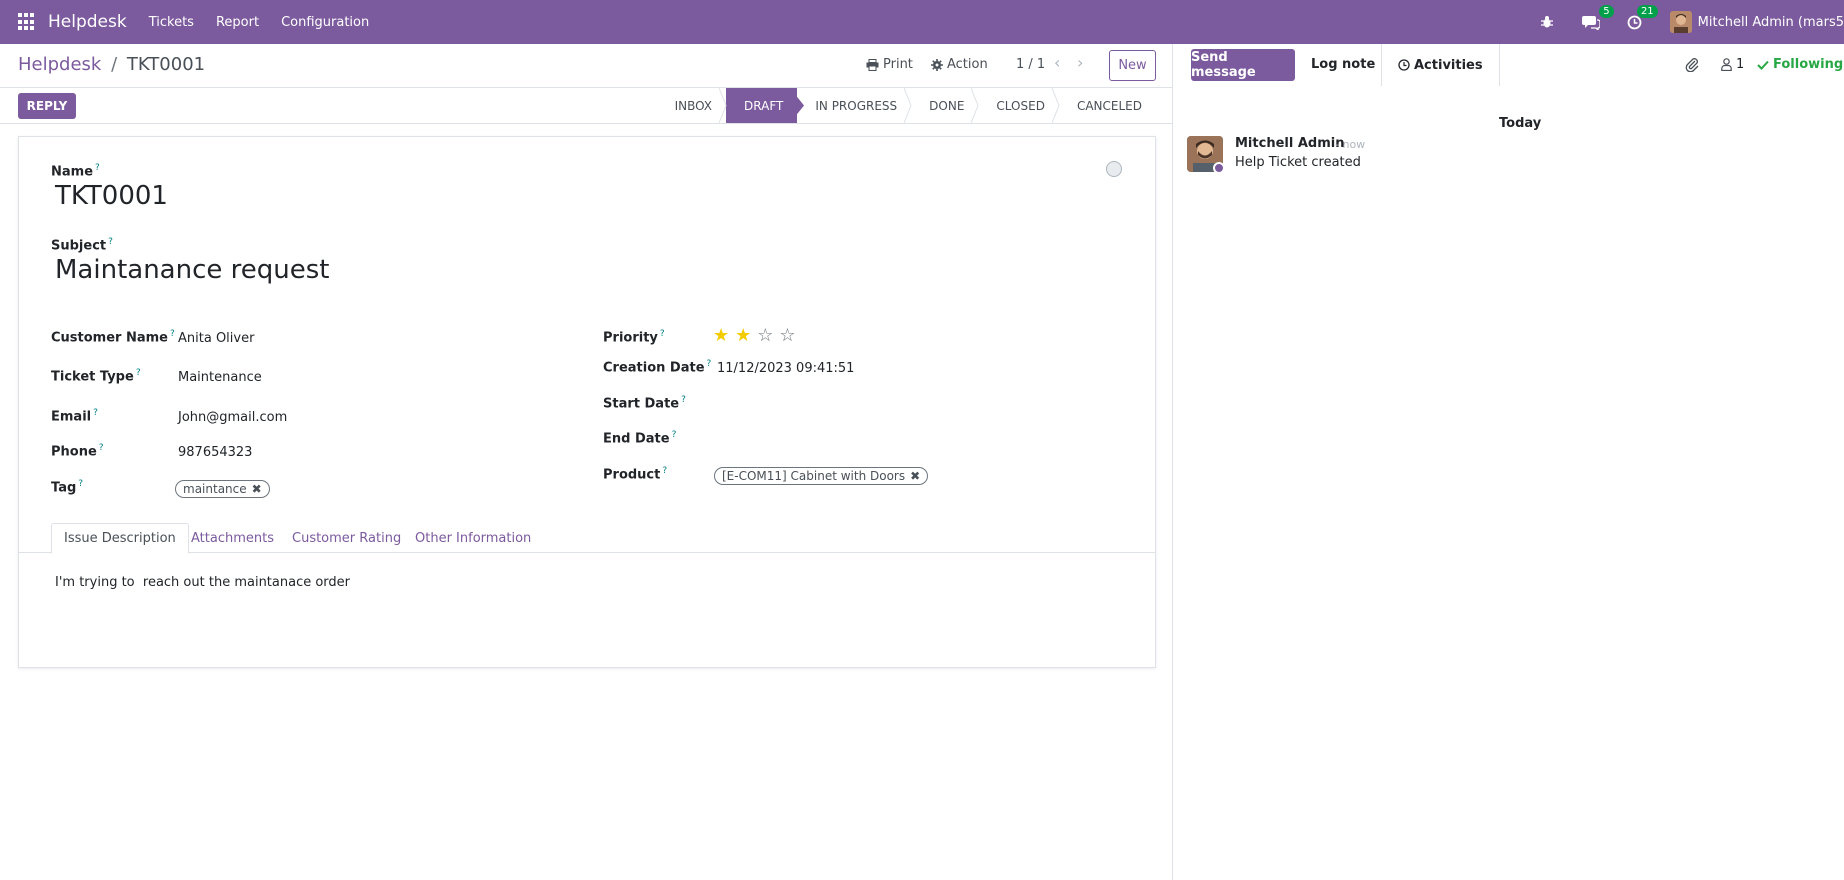 Image resolution: width=1844 pixels, height=880 pixels. I want to click on stage-label: INBOX, so click(693, 105).